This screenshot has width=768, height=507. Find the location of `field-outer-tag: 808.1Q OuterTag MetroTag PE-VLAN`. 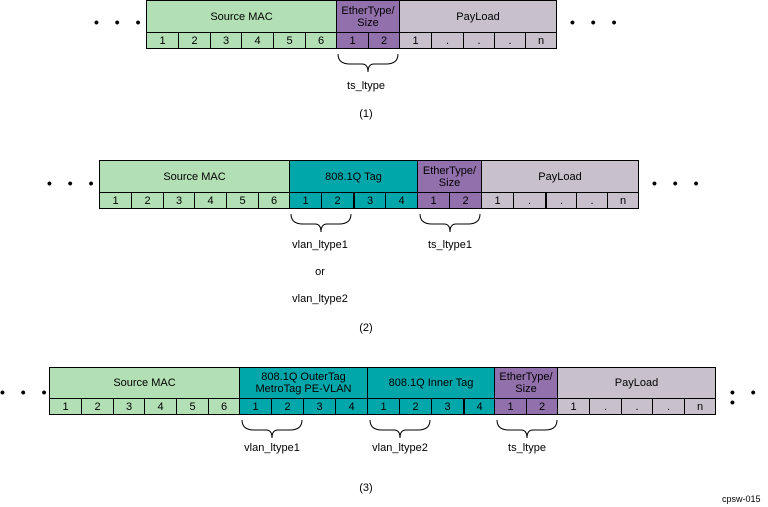

field-outer-tag: 808.1Q OuterTag MetroTag PE-VLAN is located at coordinates (303, 383).